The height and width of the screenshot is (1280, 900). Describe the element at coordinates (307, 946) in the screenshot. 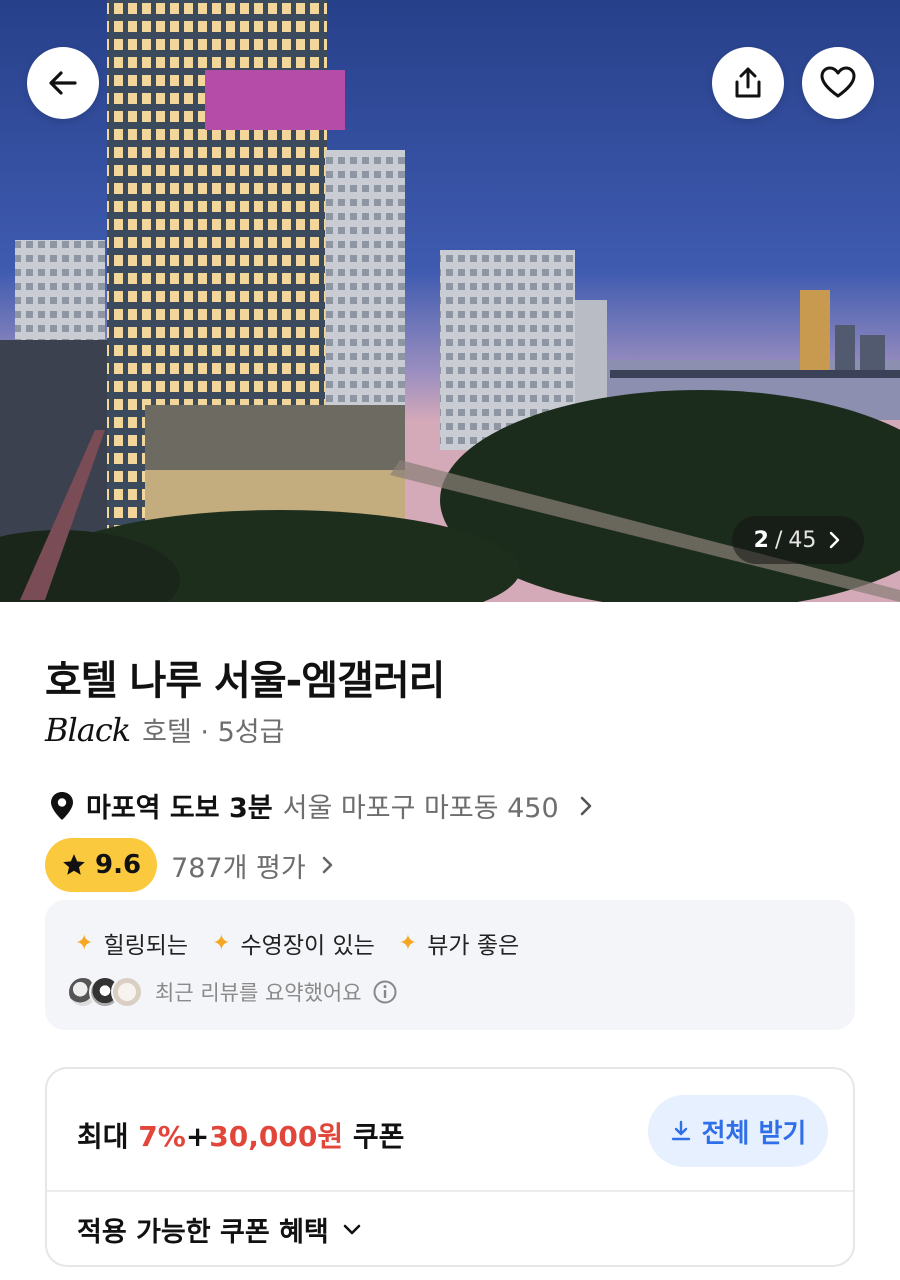

I see `review-tag-label: 수영장이 있는` at that location.